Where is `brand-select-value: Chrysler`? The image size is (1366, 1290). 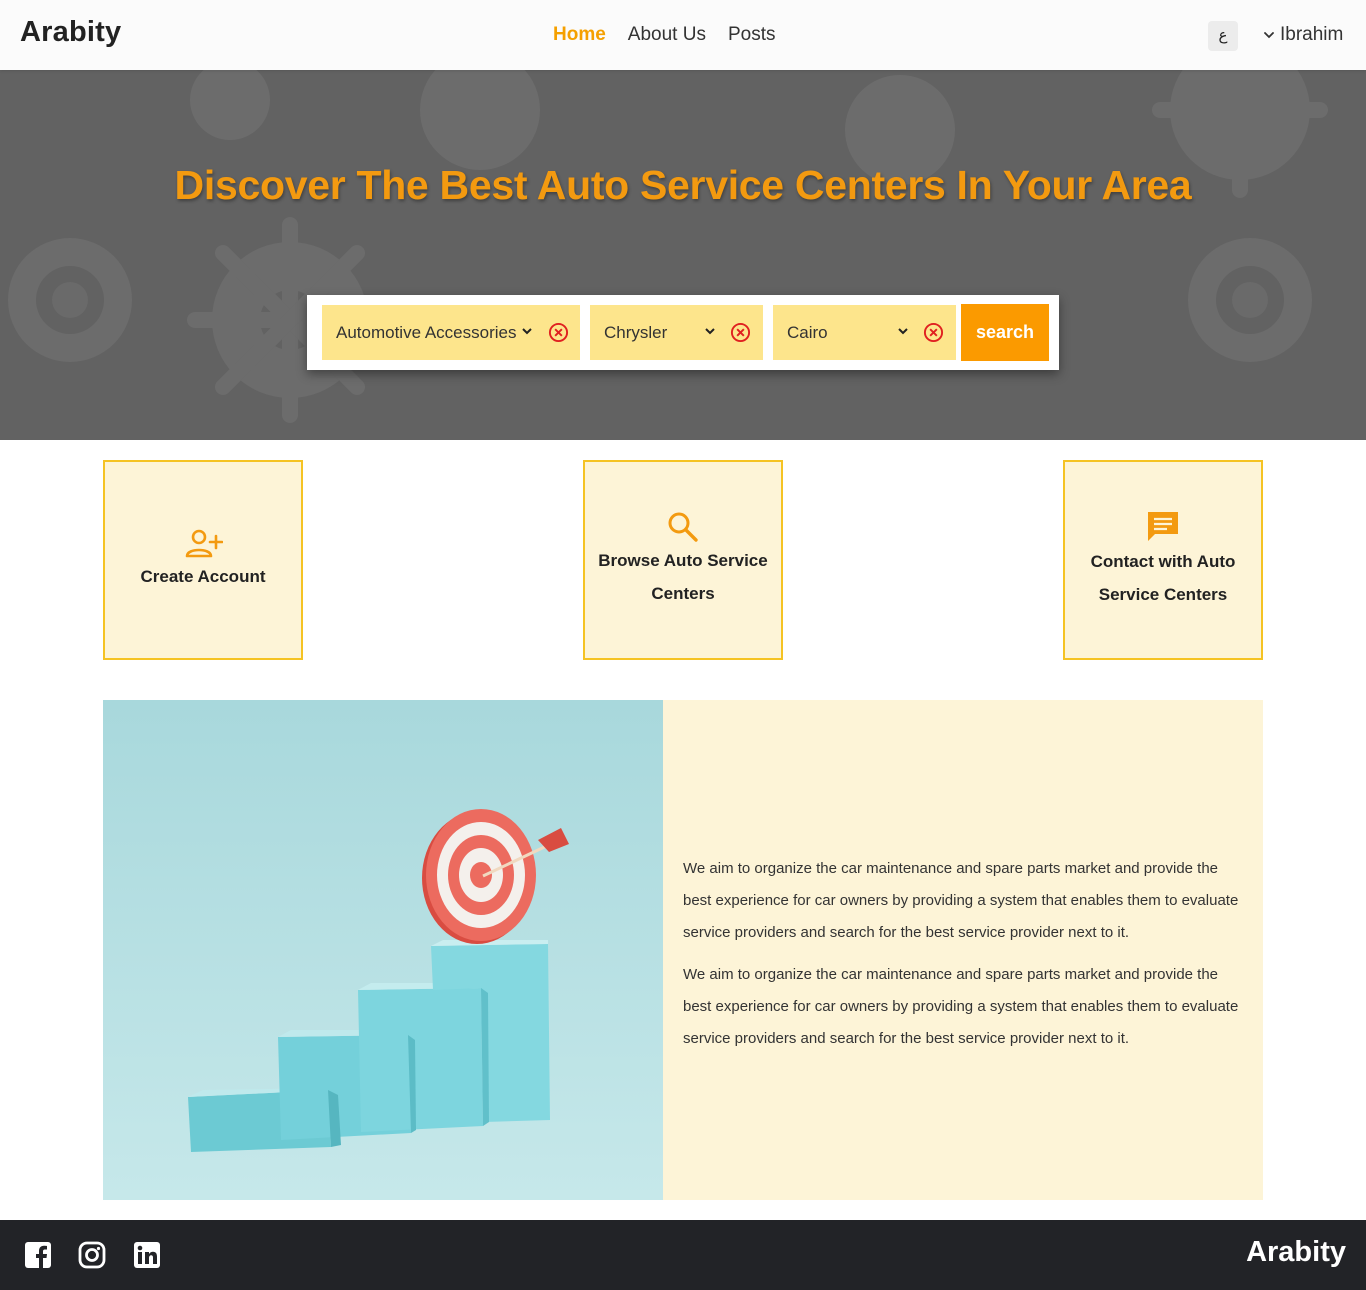 brand-select-value: Chrysler is located at coordinates (636, 332).